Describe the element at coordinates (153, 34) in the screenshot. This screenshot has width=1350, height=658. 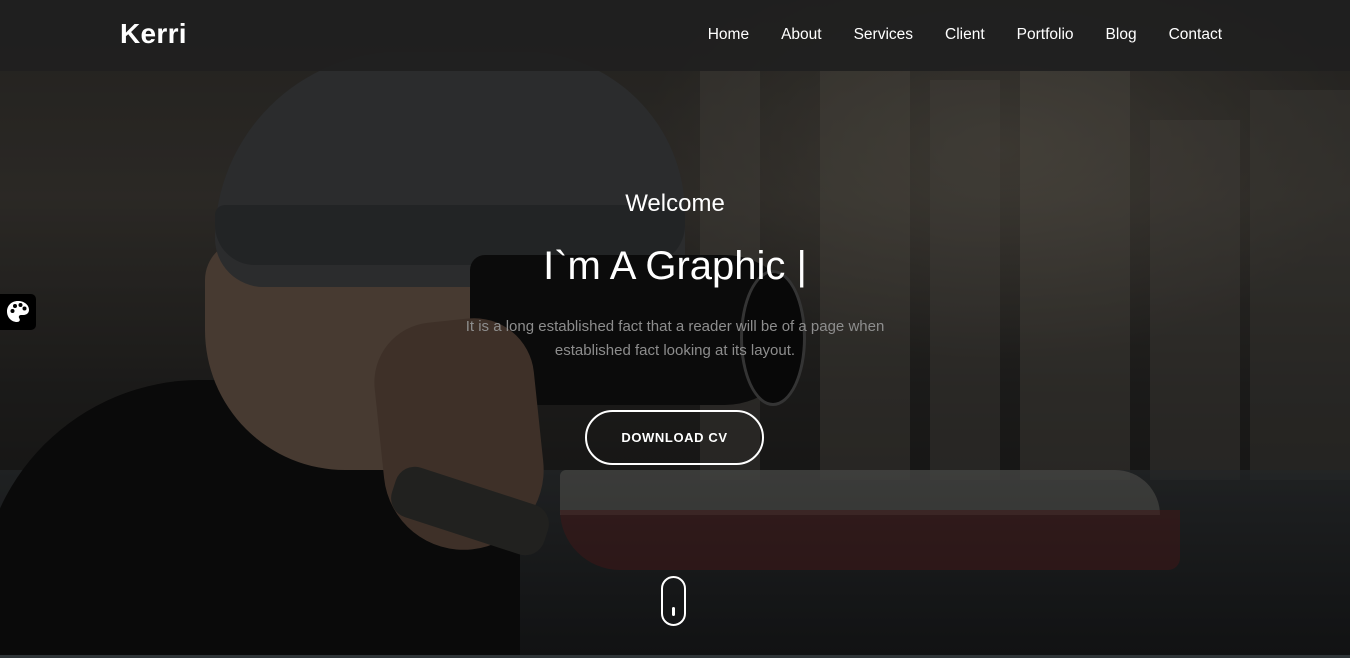
I see `site-logo: Kerri` at that location.